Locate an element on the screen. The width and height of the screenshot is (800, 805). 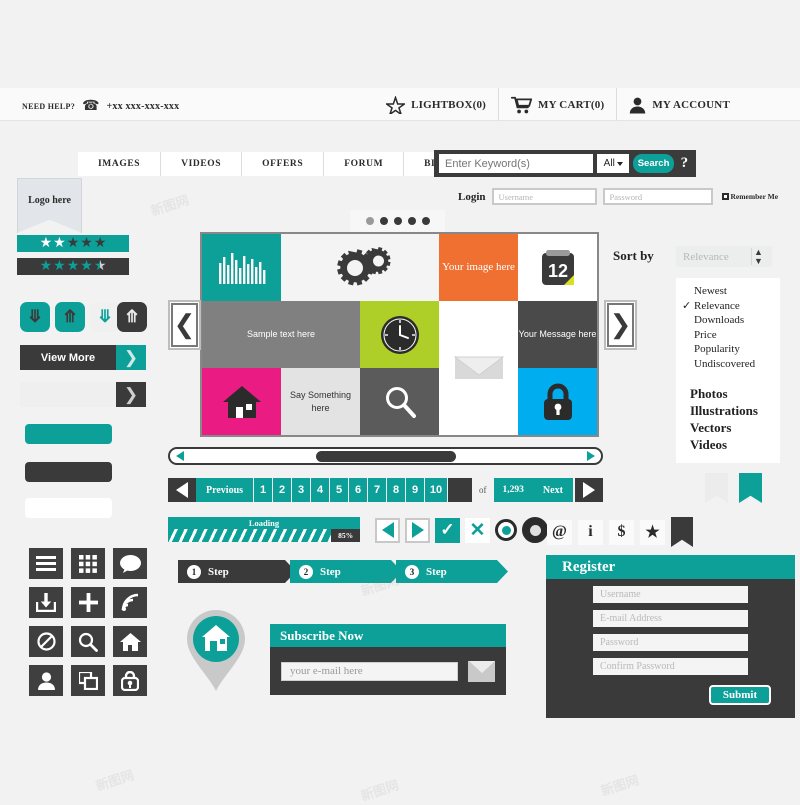
view-more-button: View More ❯ is located at coordinates (83, 357).